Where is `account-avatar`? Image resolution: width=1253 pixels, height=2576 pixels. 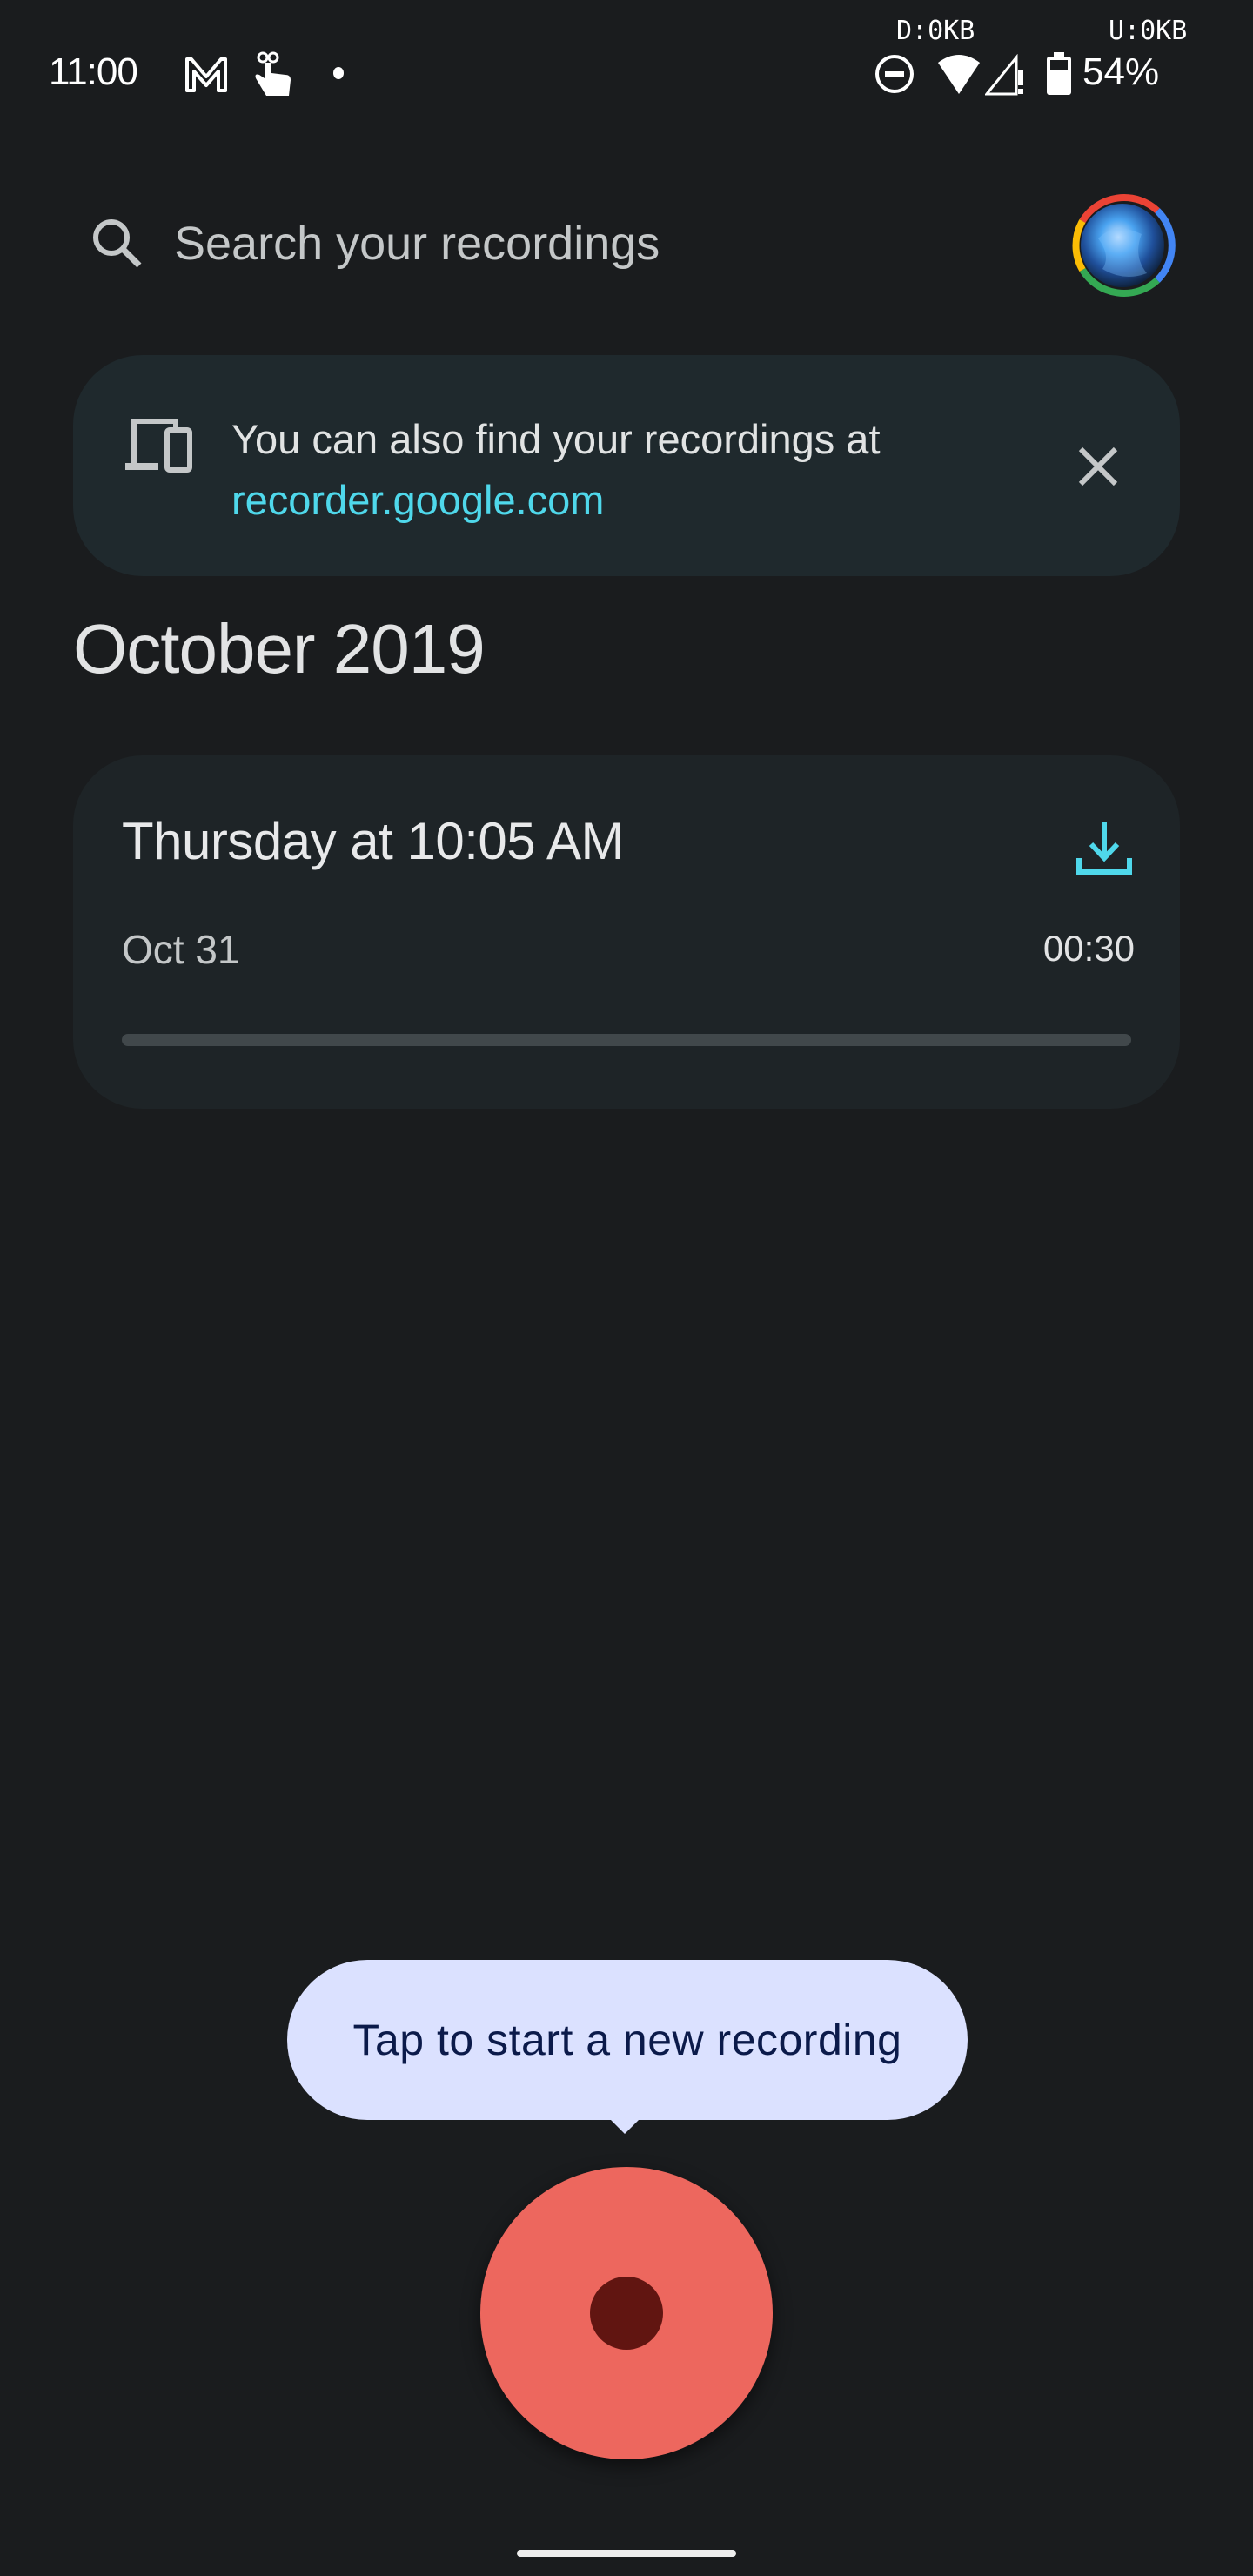
account-avatar is located at coordinates (1122, 245).